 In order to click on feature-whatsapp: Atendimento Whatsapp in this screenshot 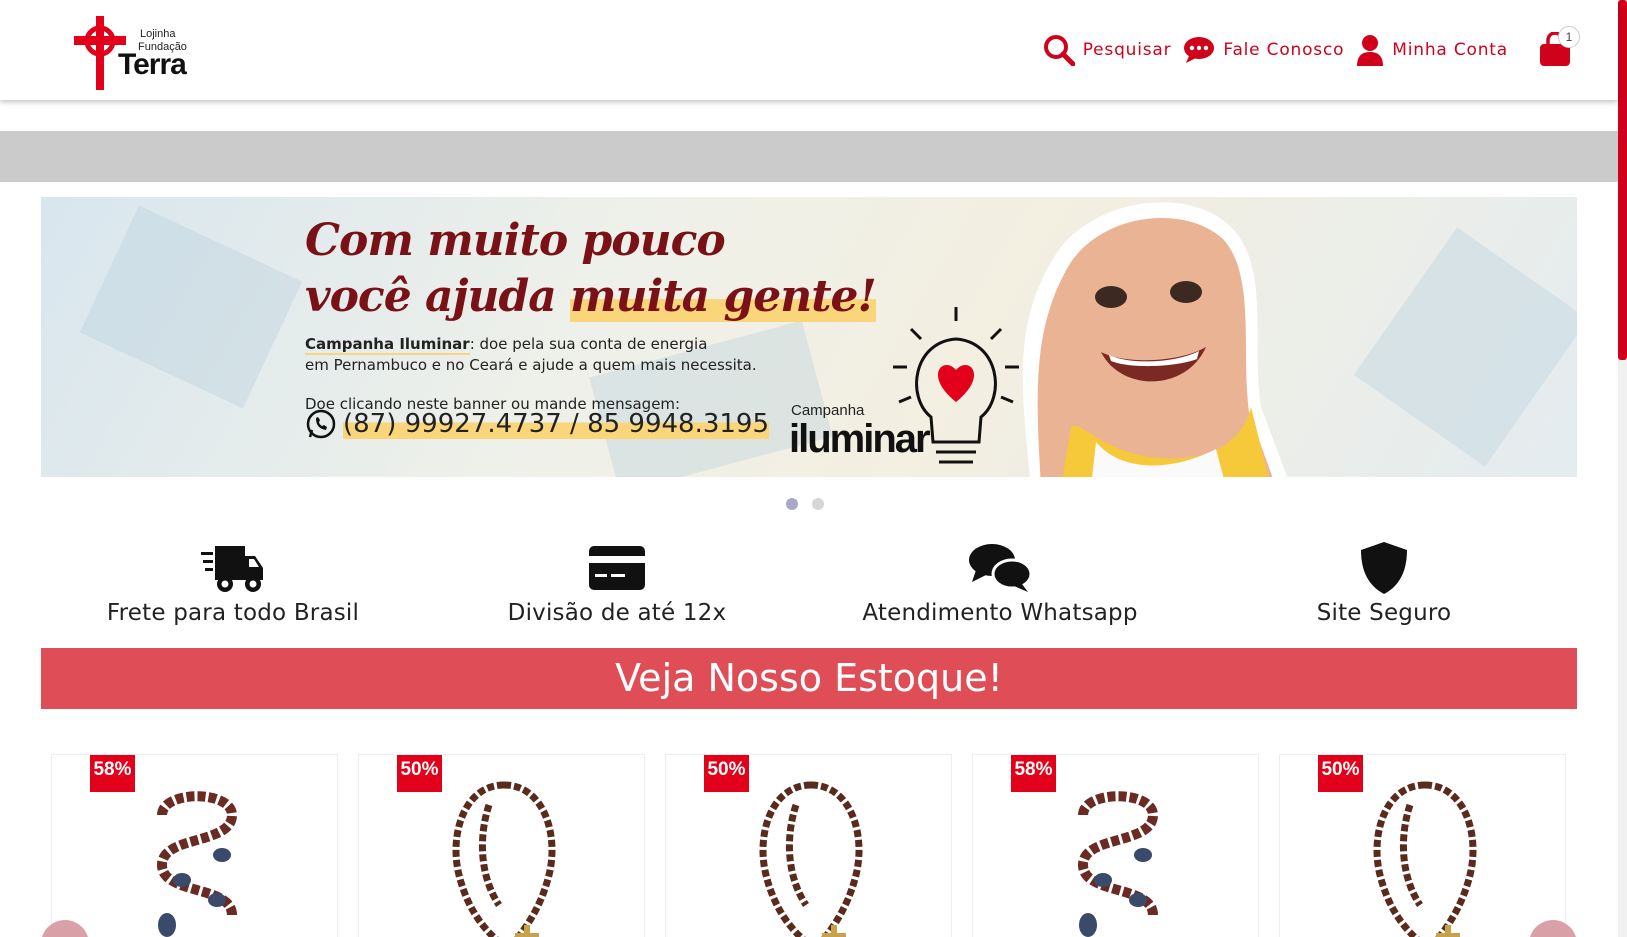, I will do `click(1000, 583)`.